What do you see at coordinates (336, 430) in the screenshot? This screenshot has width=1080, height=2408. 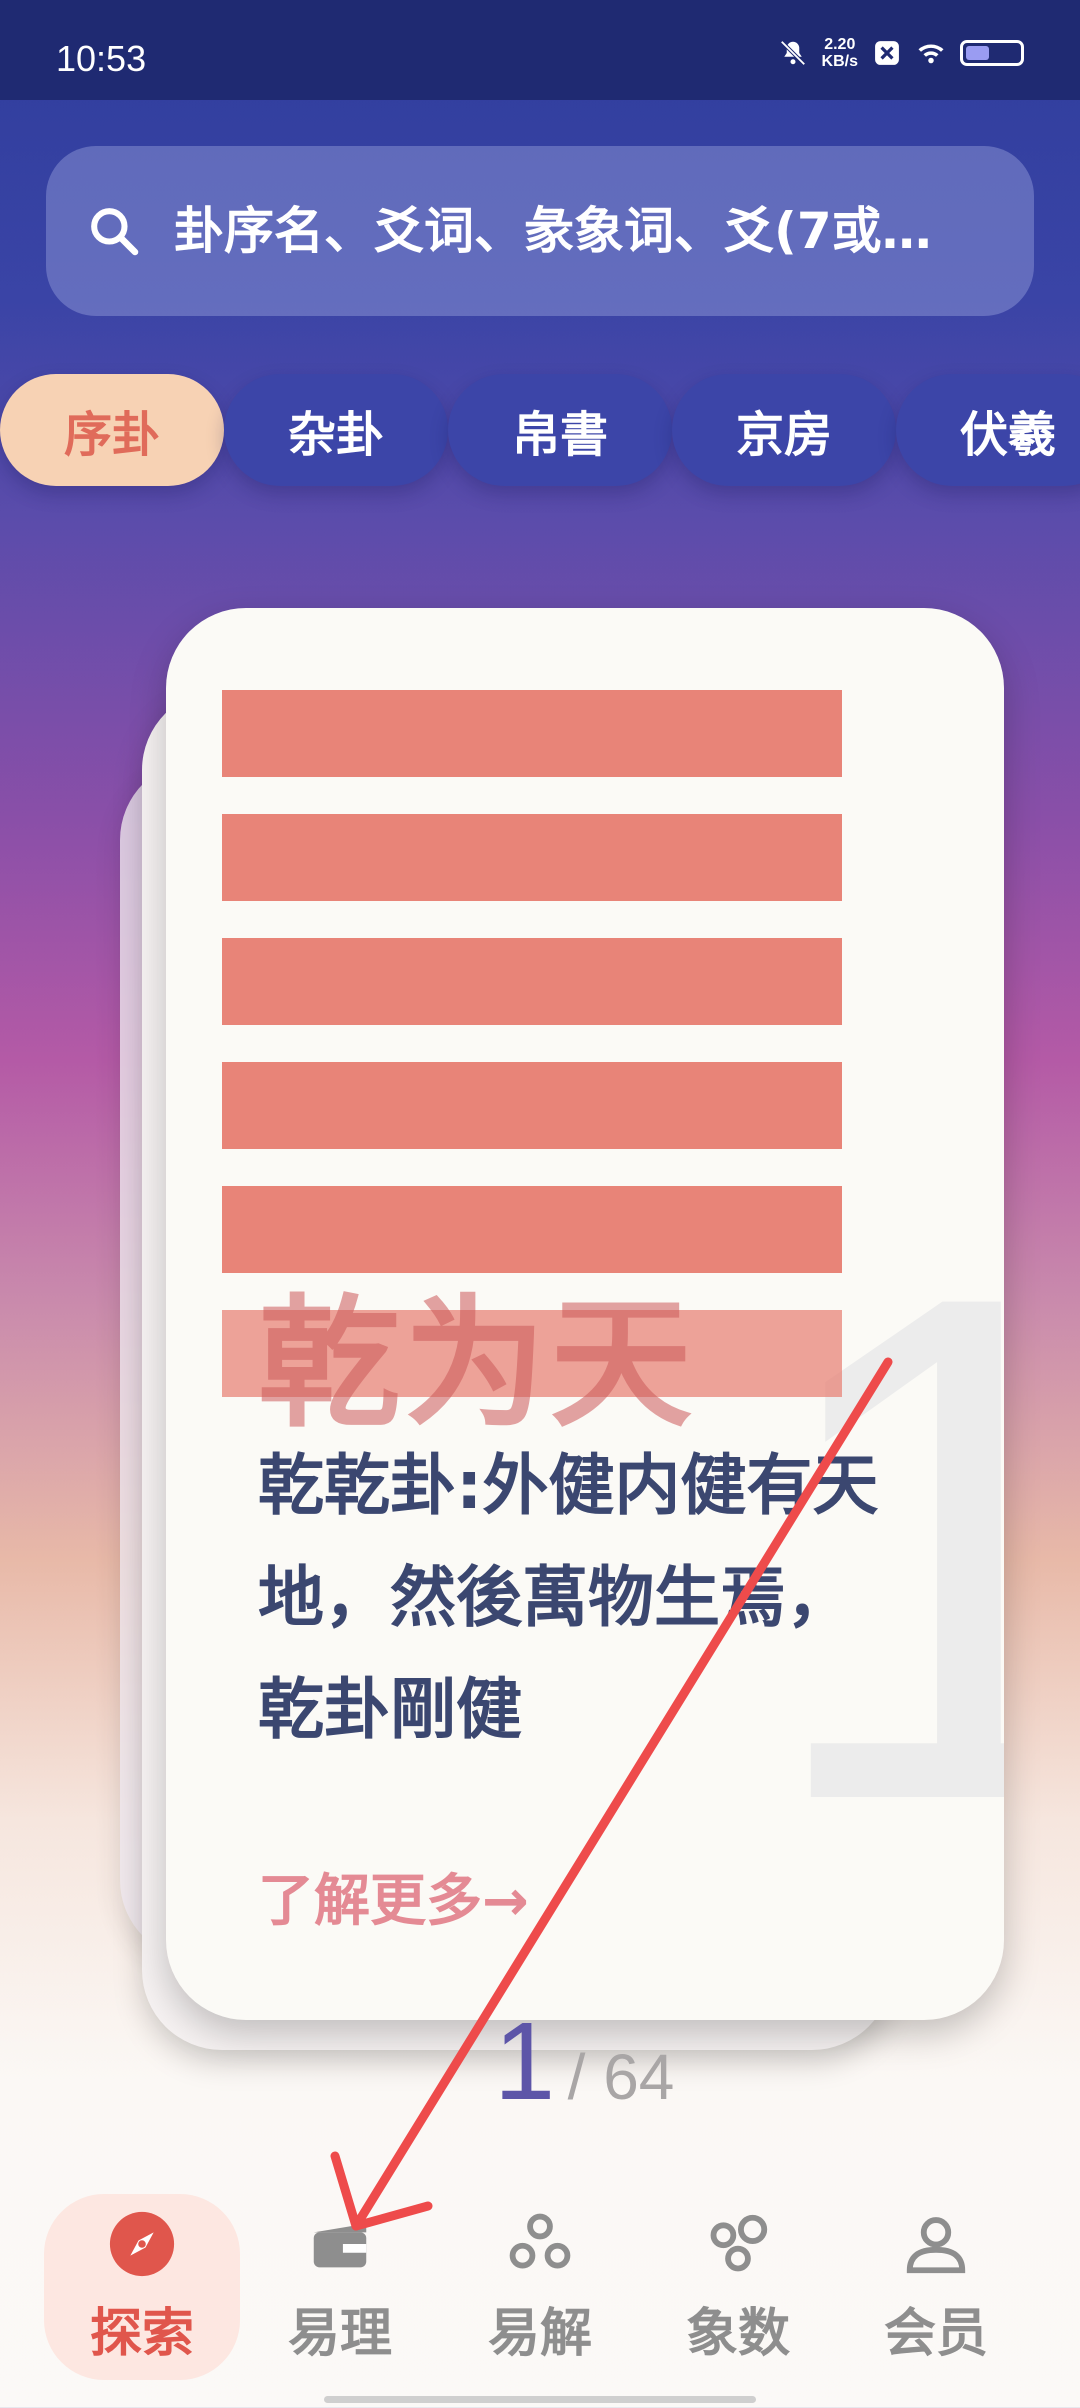 I see `tab-zagua: 杂卦` at bounding box center [336, 430].